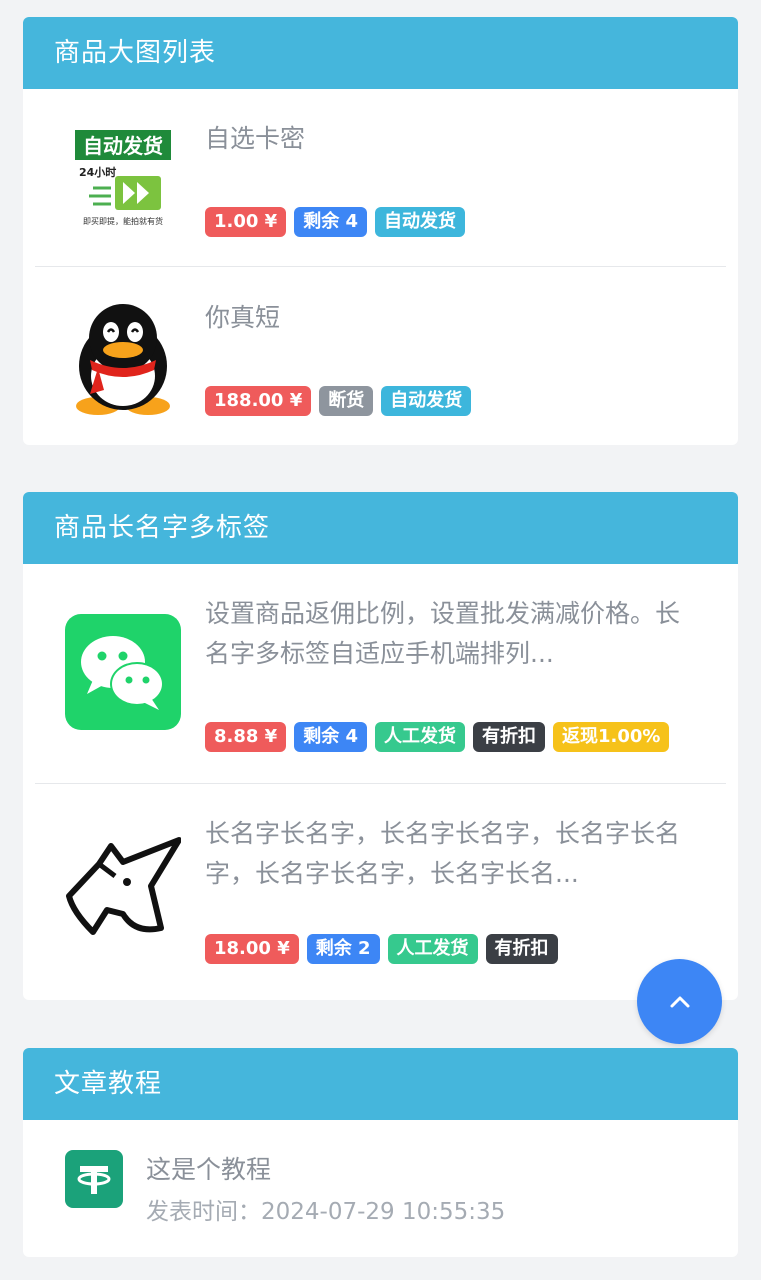 The image size is (761, 1280). I want to click on section-title: 文章教程, so click(380, 1084).